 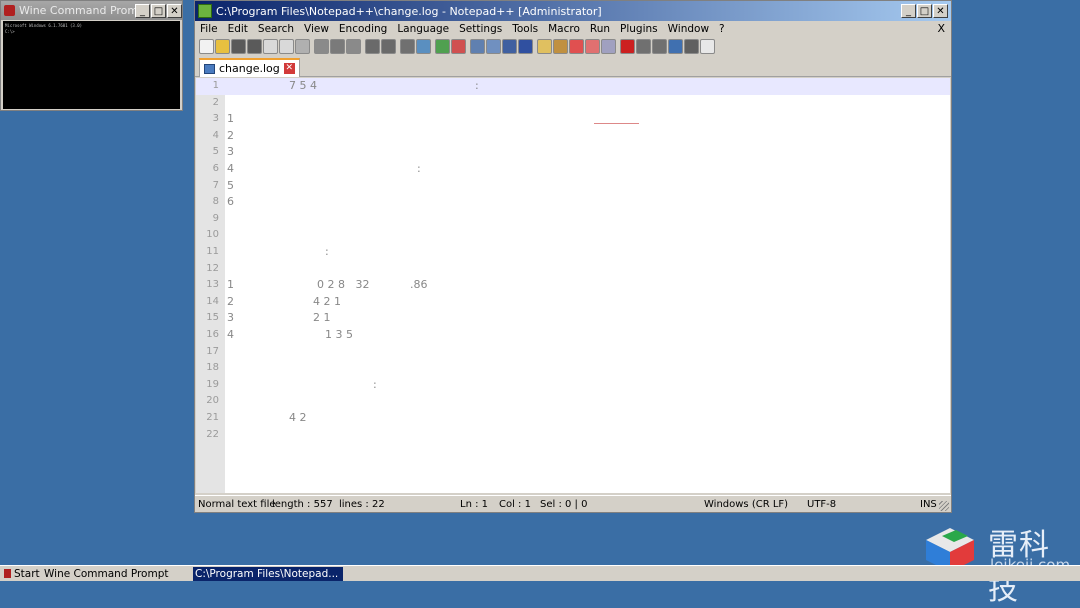 I want to click on status-lines: lines : 22, so click(x=362, y=504).